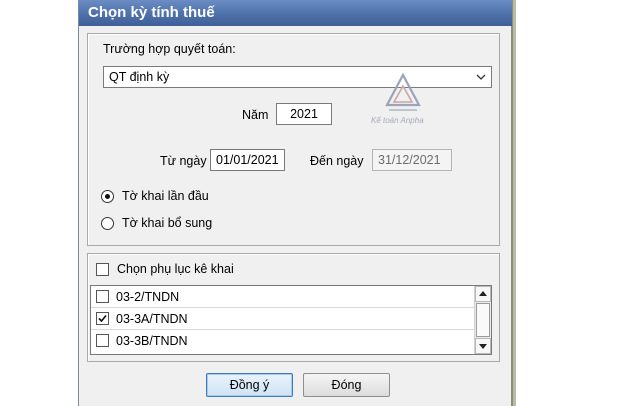 The height and width of the screenshot is (406, 623). I want to click on scroll-down-button, so click(483, 346).